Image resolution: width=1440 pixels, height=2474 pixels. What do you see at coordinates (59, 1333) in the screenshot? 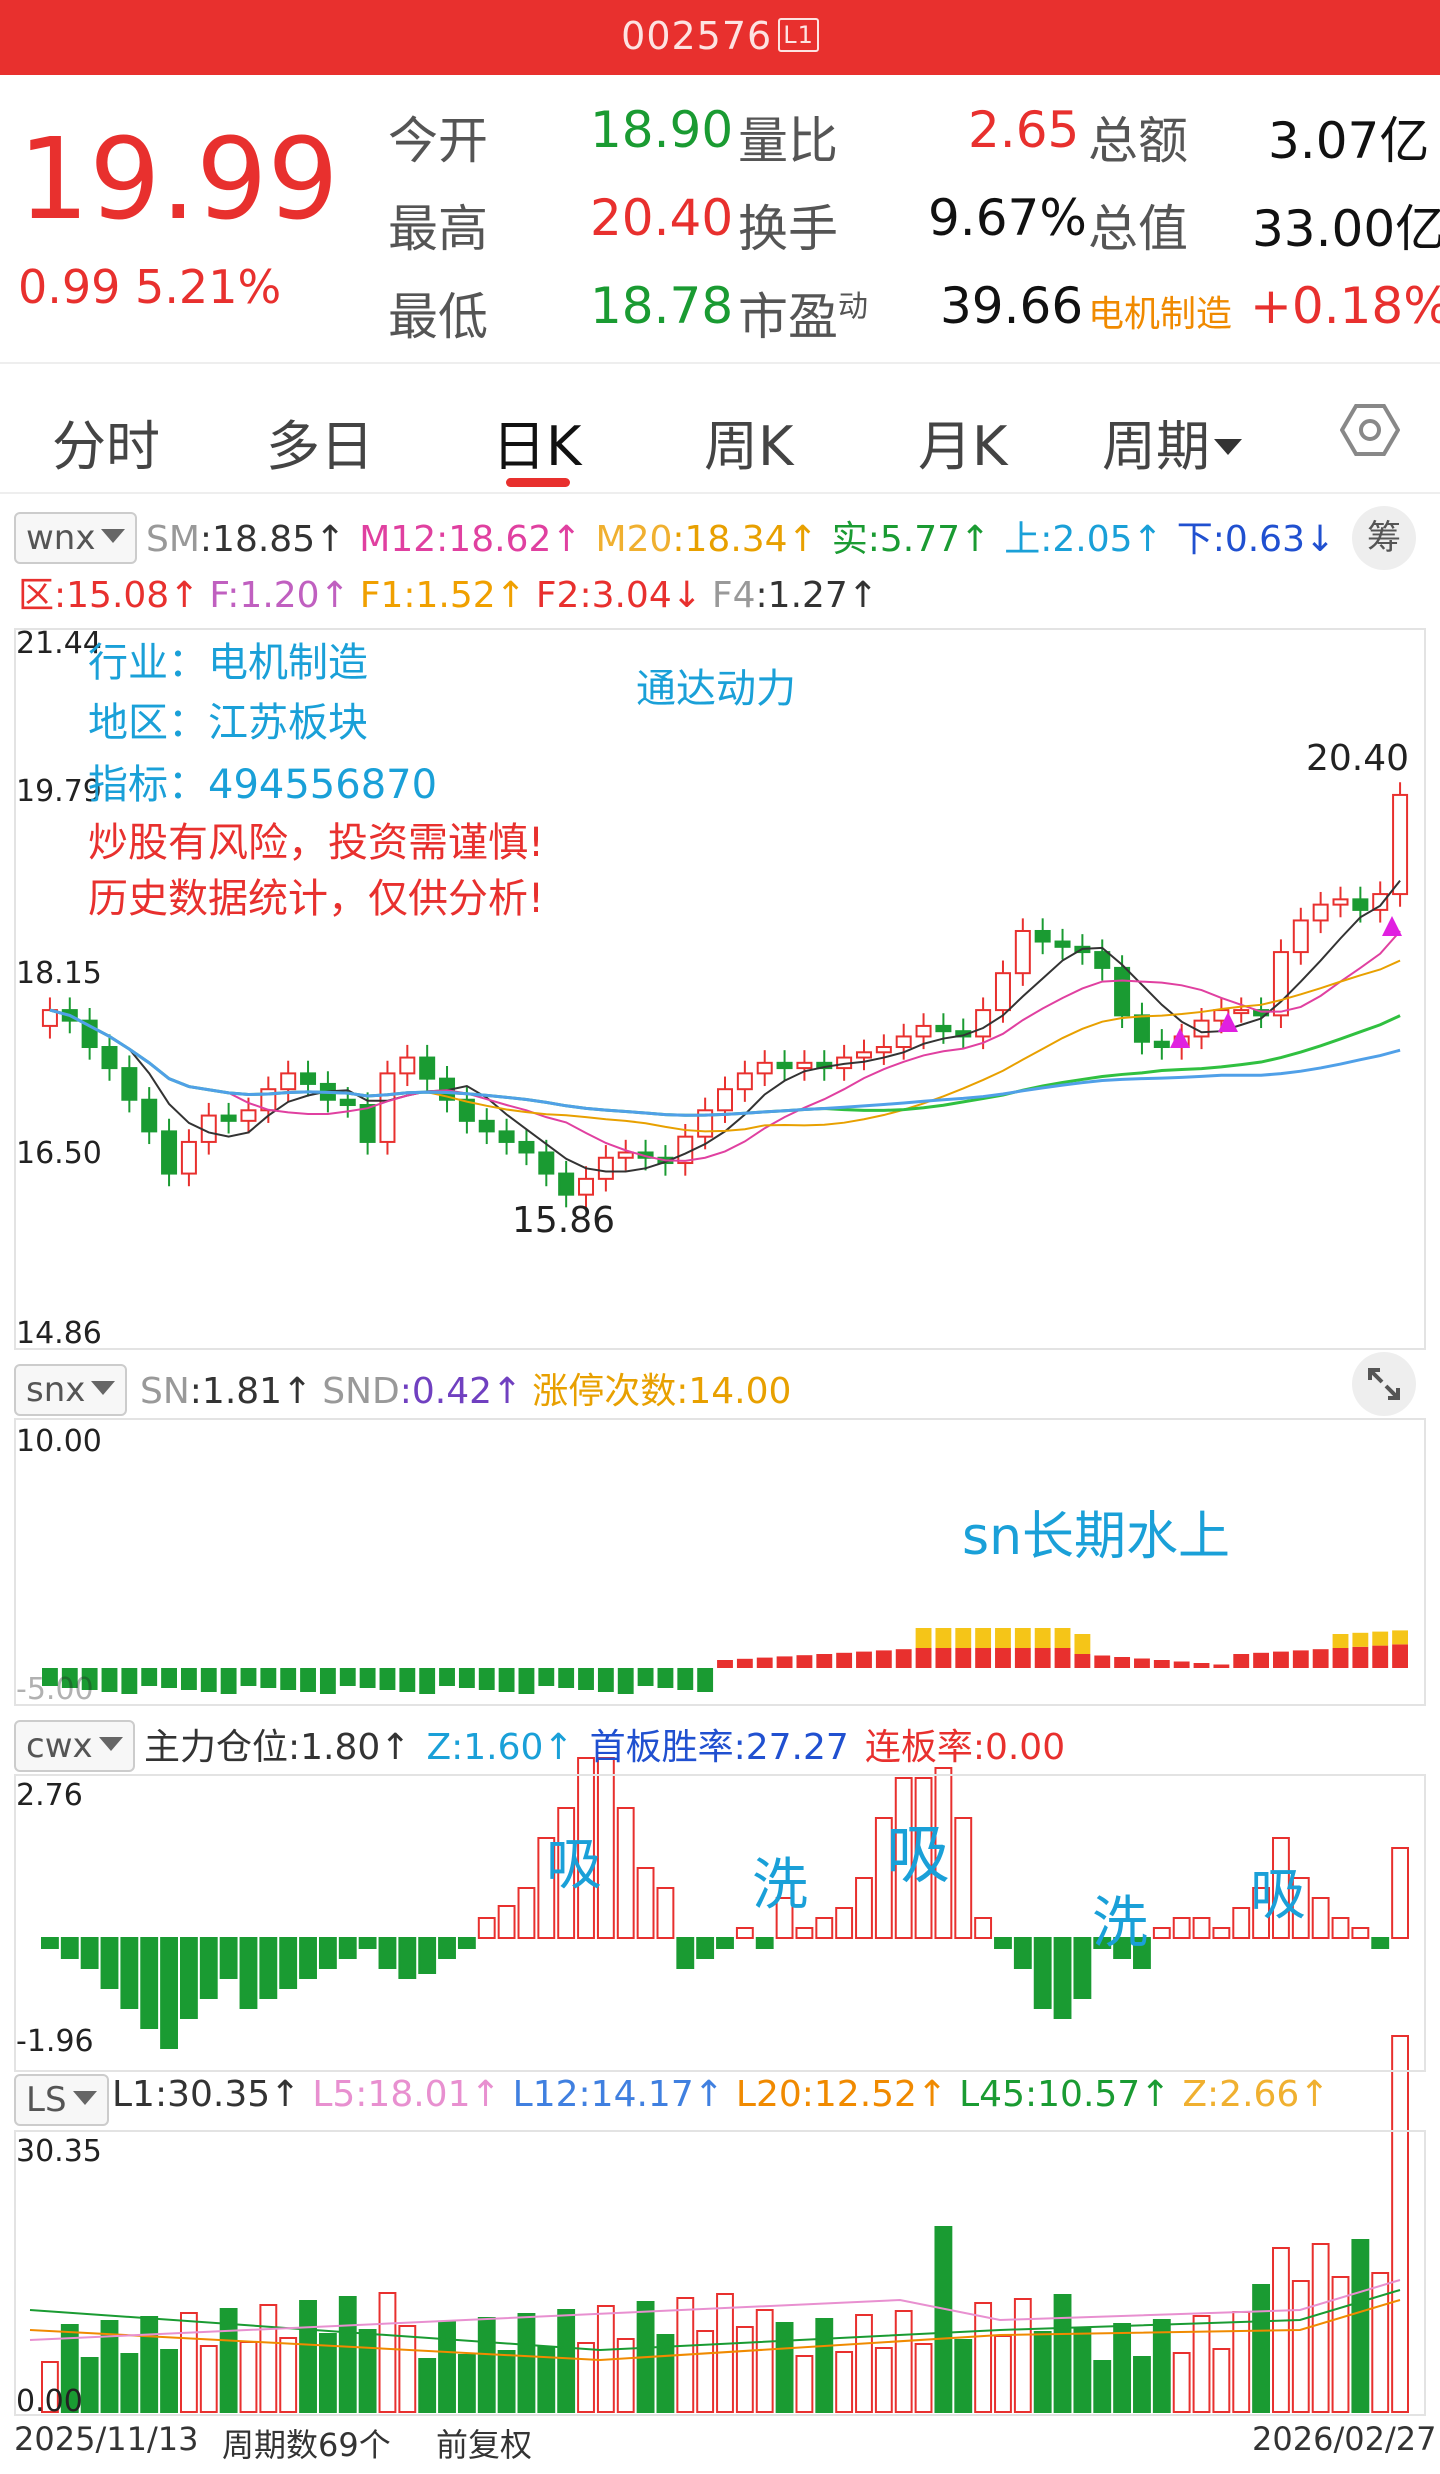
I see `kline-axis-label: 14.86` at bounding box center [59, 1333].